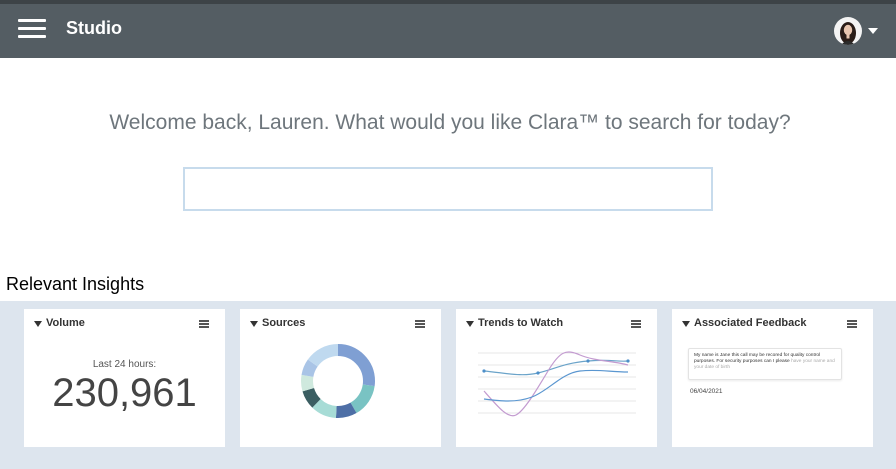 This screenshot has height=469, width=896. Describe the element at coordinates (448, 29) in the screenshot. I see `top-bar: Studio` at that location.